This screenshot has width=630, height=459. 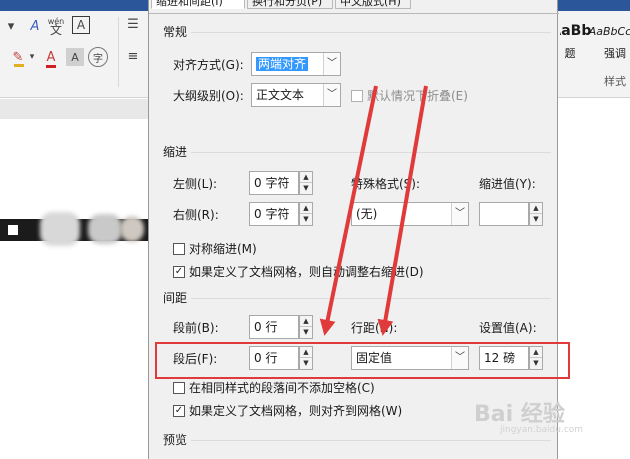 I want to click on watermark: Bai 经验, so click(x=519, y=414).